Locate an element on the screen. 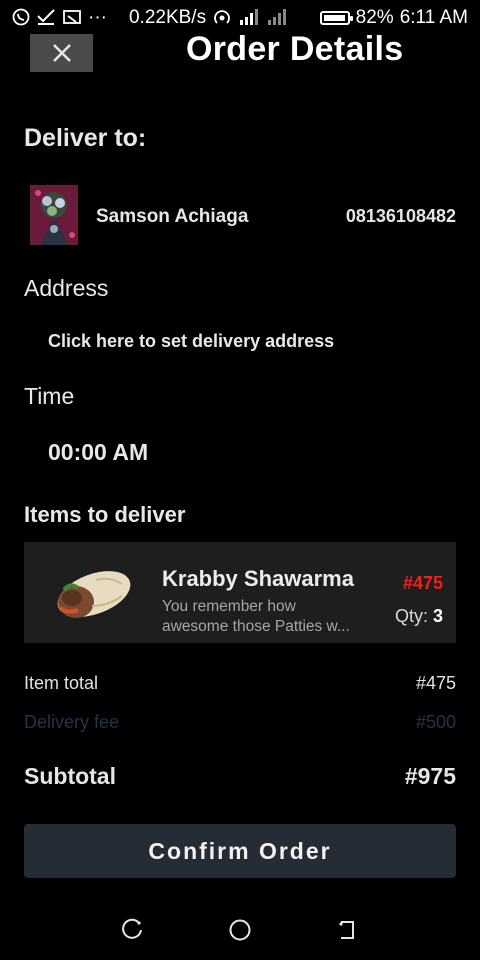 The image size is (480, 960). close-button is located at coordinates (61, 53).